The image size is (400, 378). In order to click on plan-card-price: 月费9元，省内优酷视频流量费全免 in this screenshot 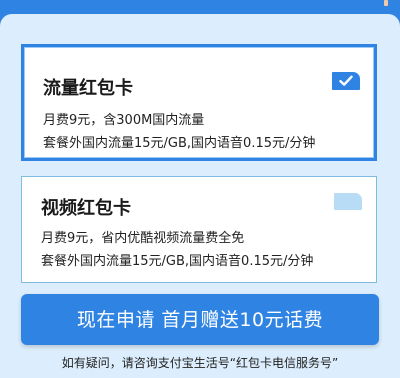, I will do `click(143, 238)`.